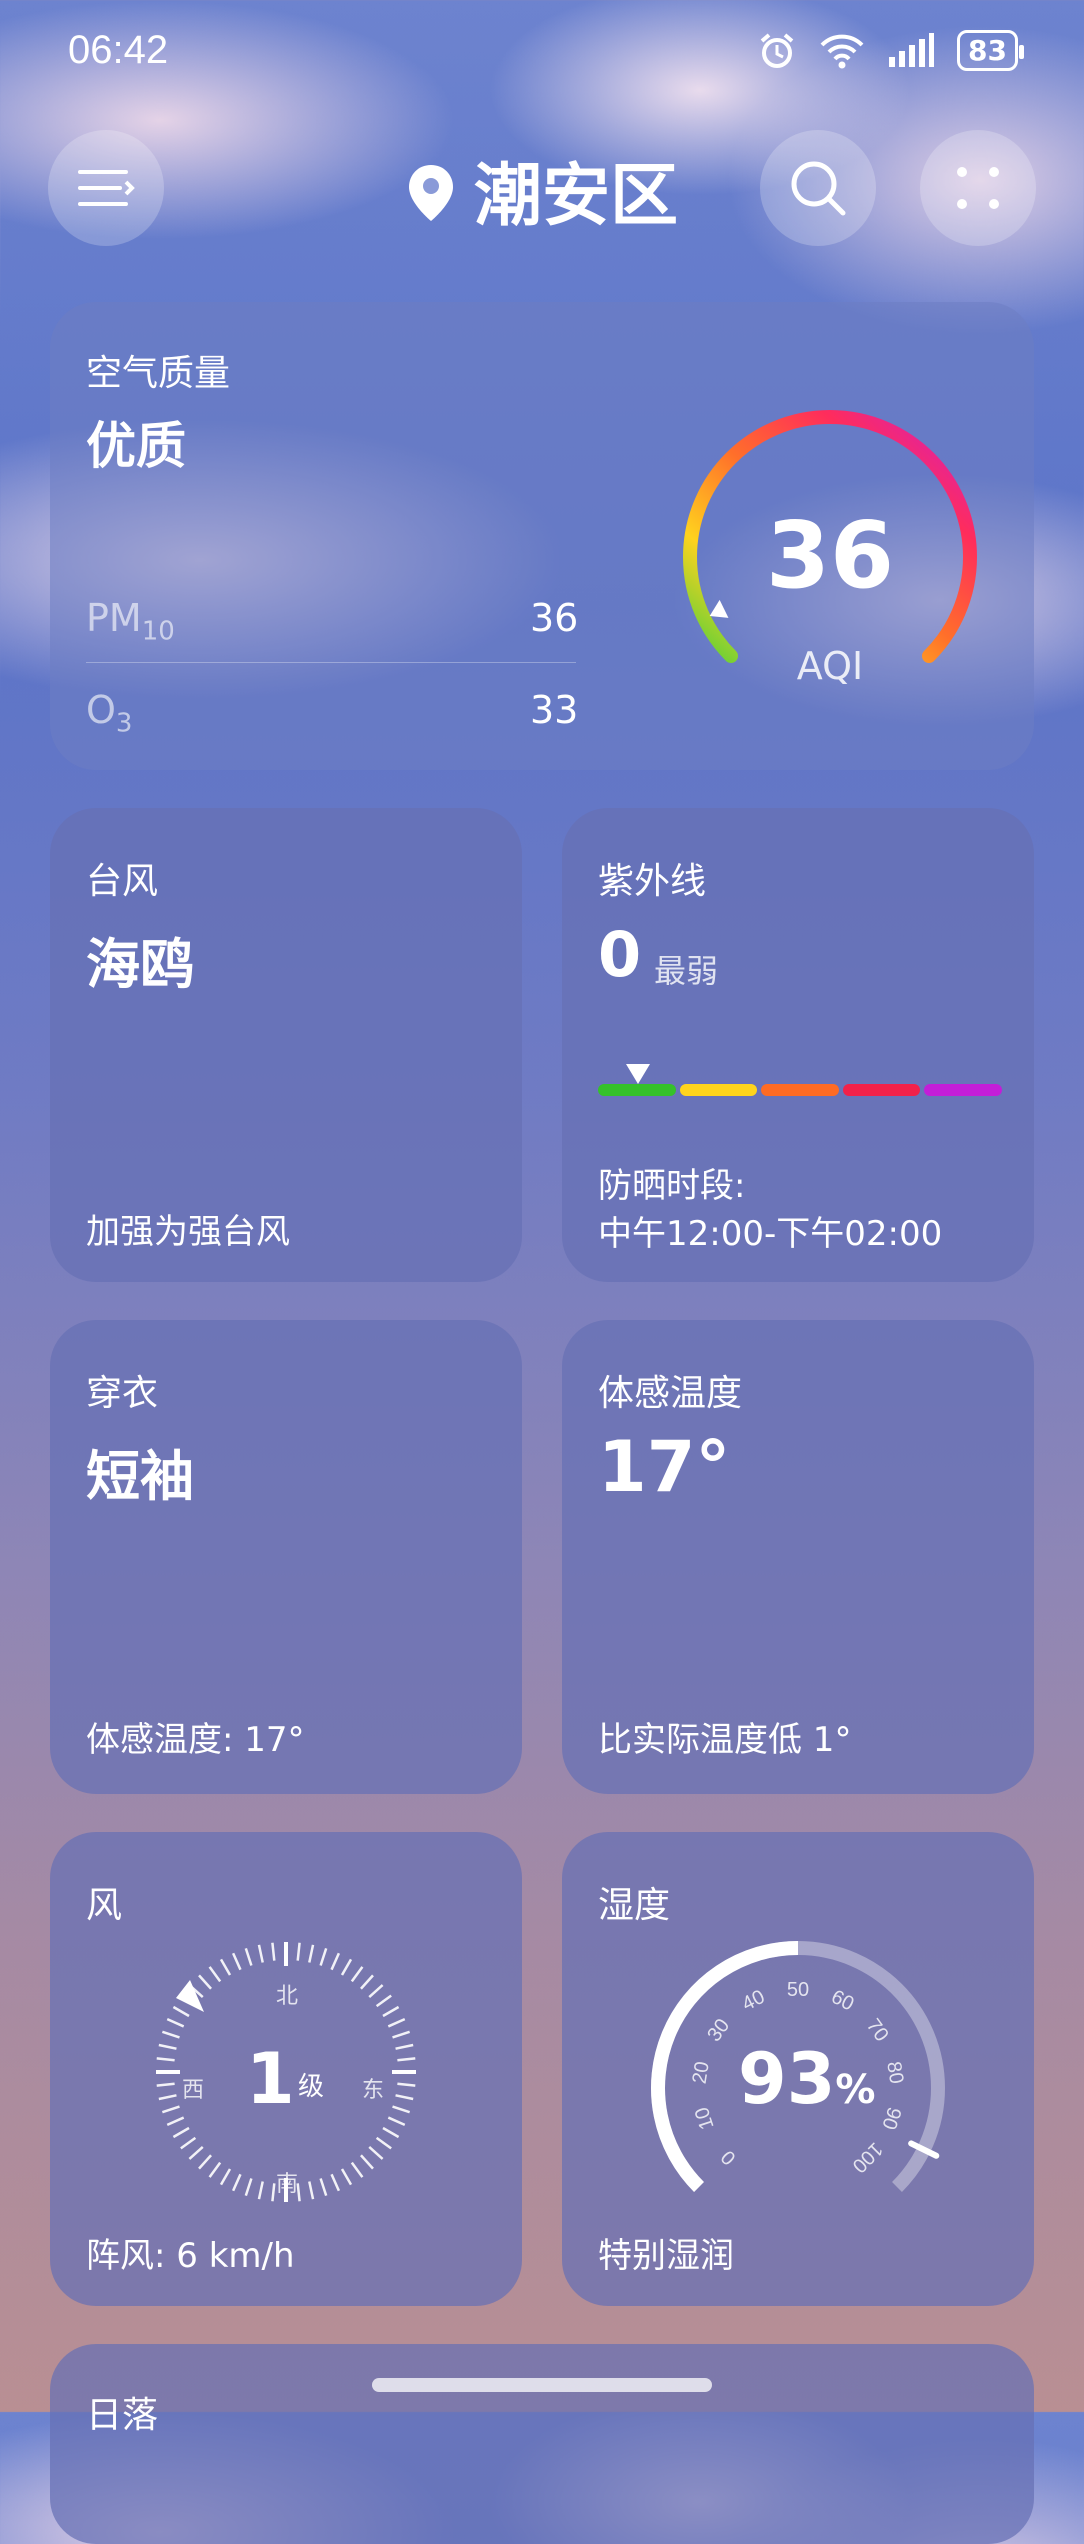 Image resolution: width=1084 pixels, height=2544 pixels. I want to click on humidity-card: 湿度 0 10 20 30 40 50 60 70 80 90 100 93% 特别湿润, so click(798, 2069).